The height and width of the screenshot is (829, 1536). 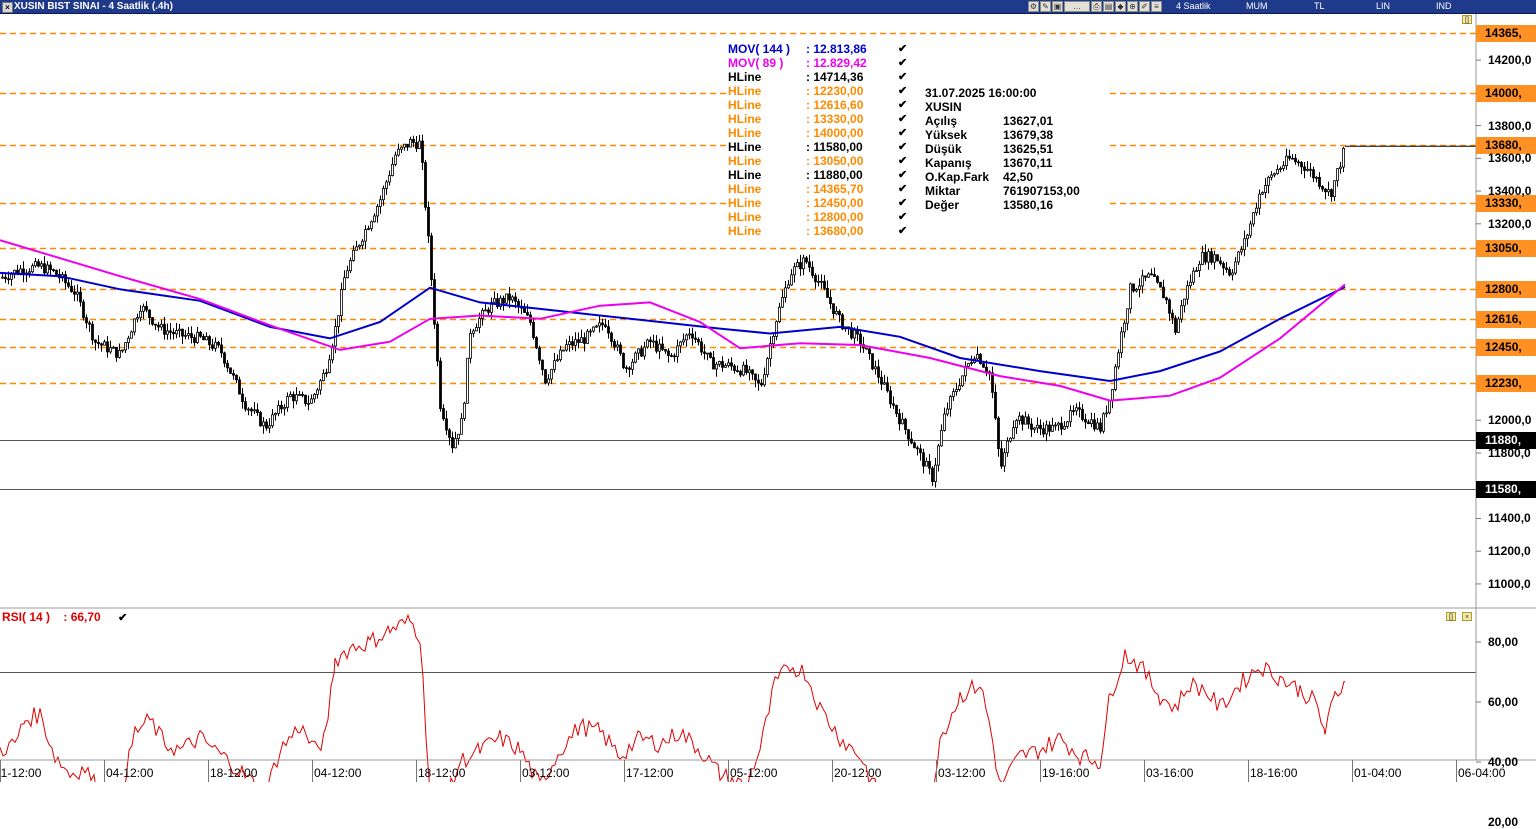 I want to click on rsi-tick-label: 20,00, so click(x=1503, y=822).